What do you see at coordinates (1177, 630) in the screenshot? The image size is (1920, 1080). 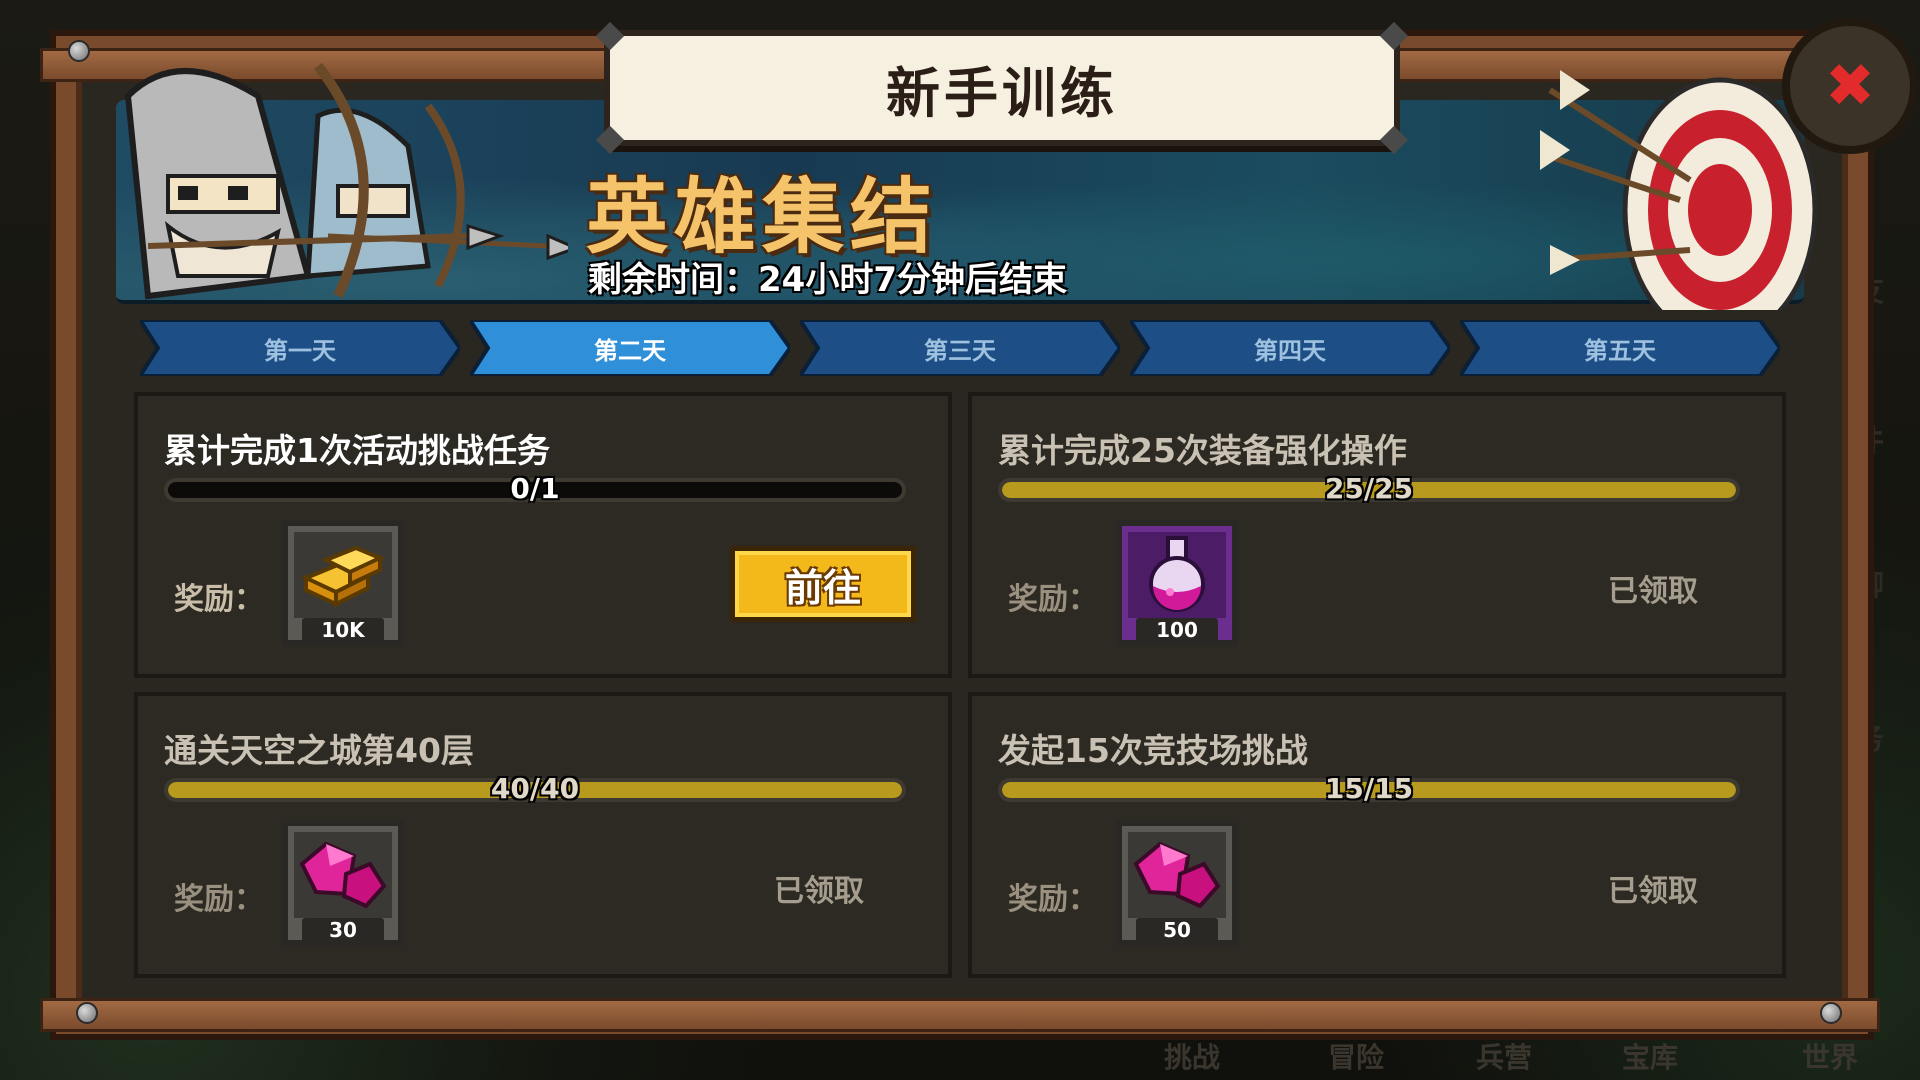 I see `reward-quantity: 100` at bounding box center [1177, 630].